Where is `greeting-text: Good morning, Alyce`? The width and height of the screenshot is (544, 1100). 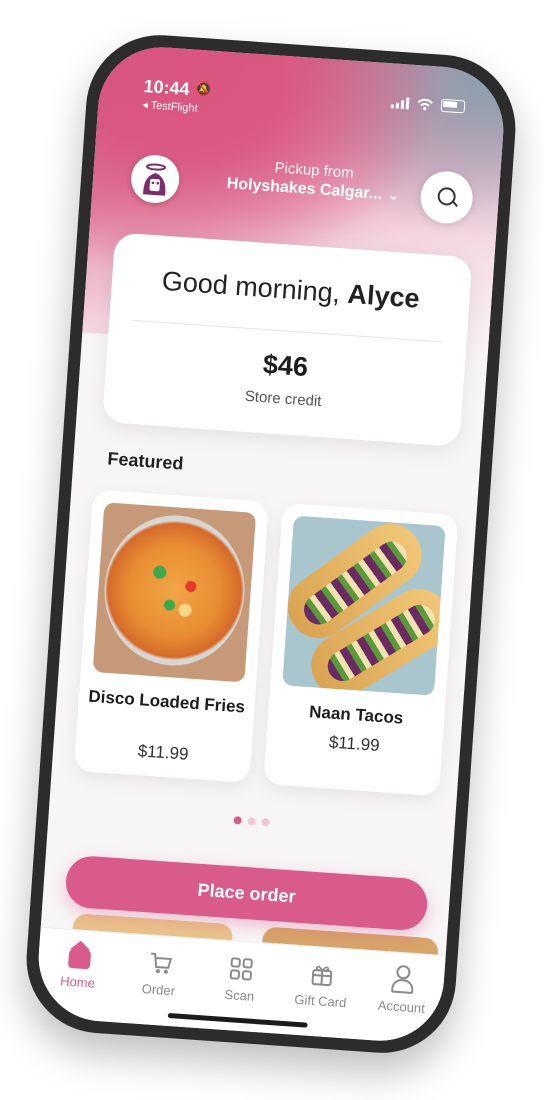 greeting-text: Good morning, Alyce is located at coordinates (290, 290).